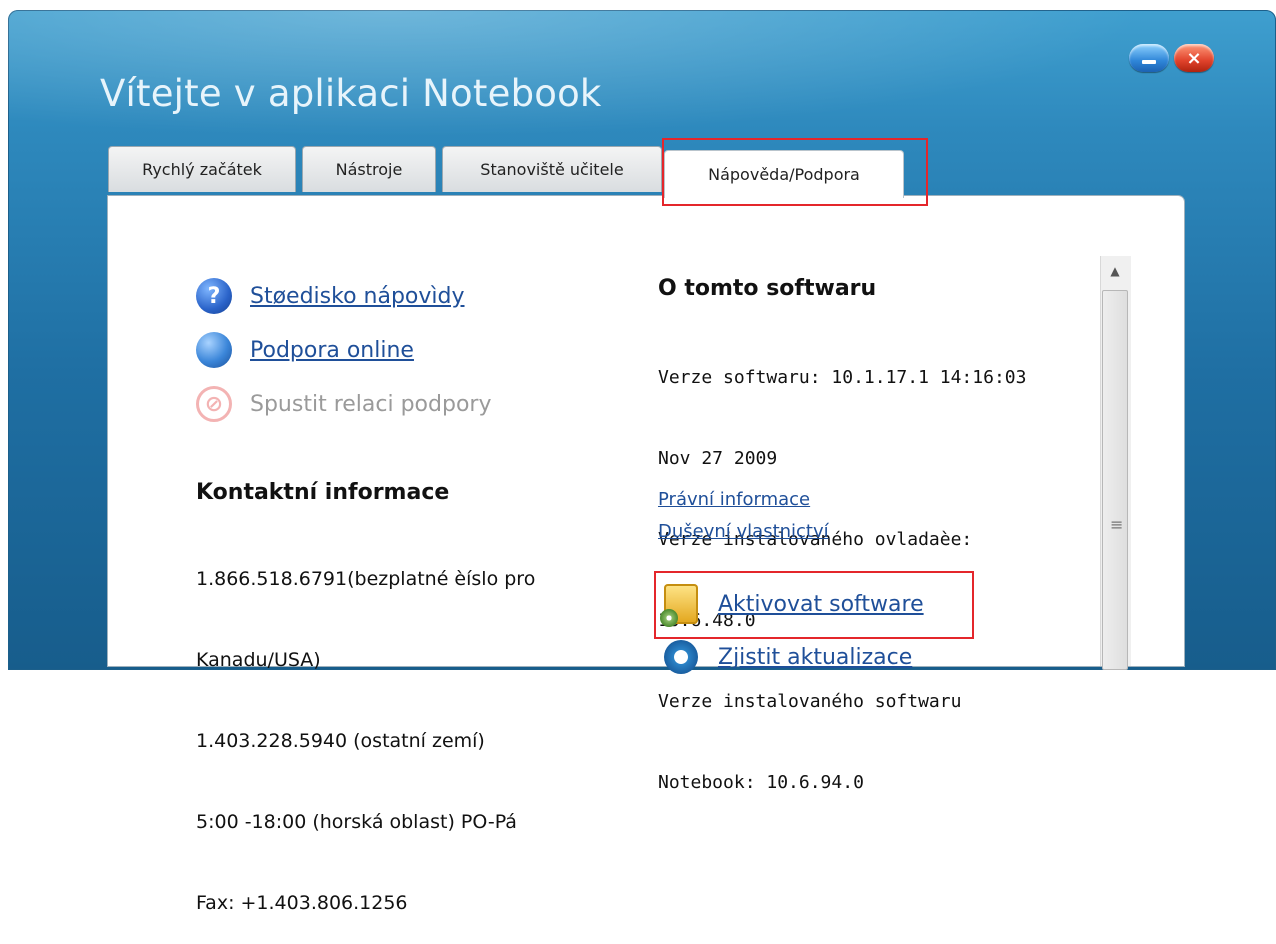 The height and width of the screenshot is (944, 1276). What do you see at coordinates (258, 660) in the screenshot?
I see `contact-line: Kanadu/USA)` at bounding box center [258, 660].